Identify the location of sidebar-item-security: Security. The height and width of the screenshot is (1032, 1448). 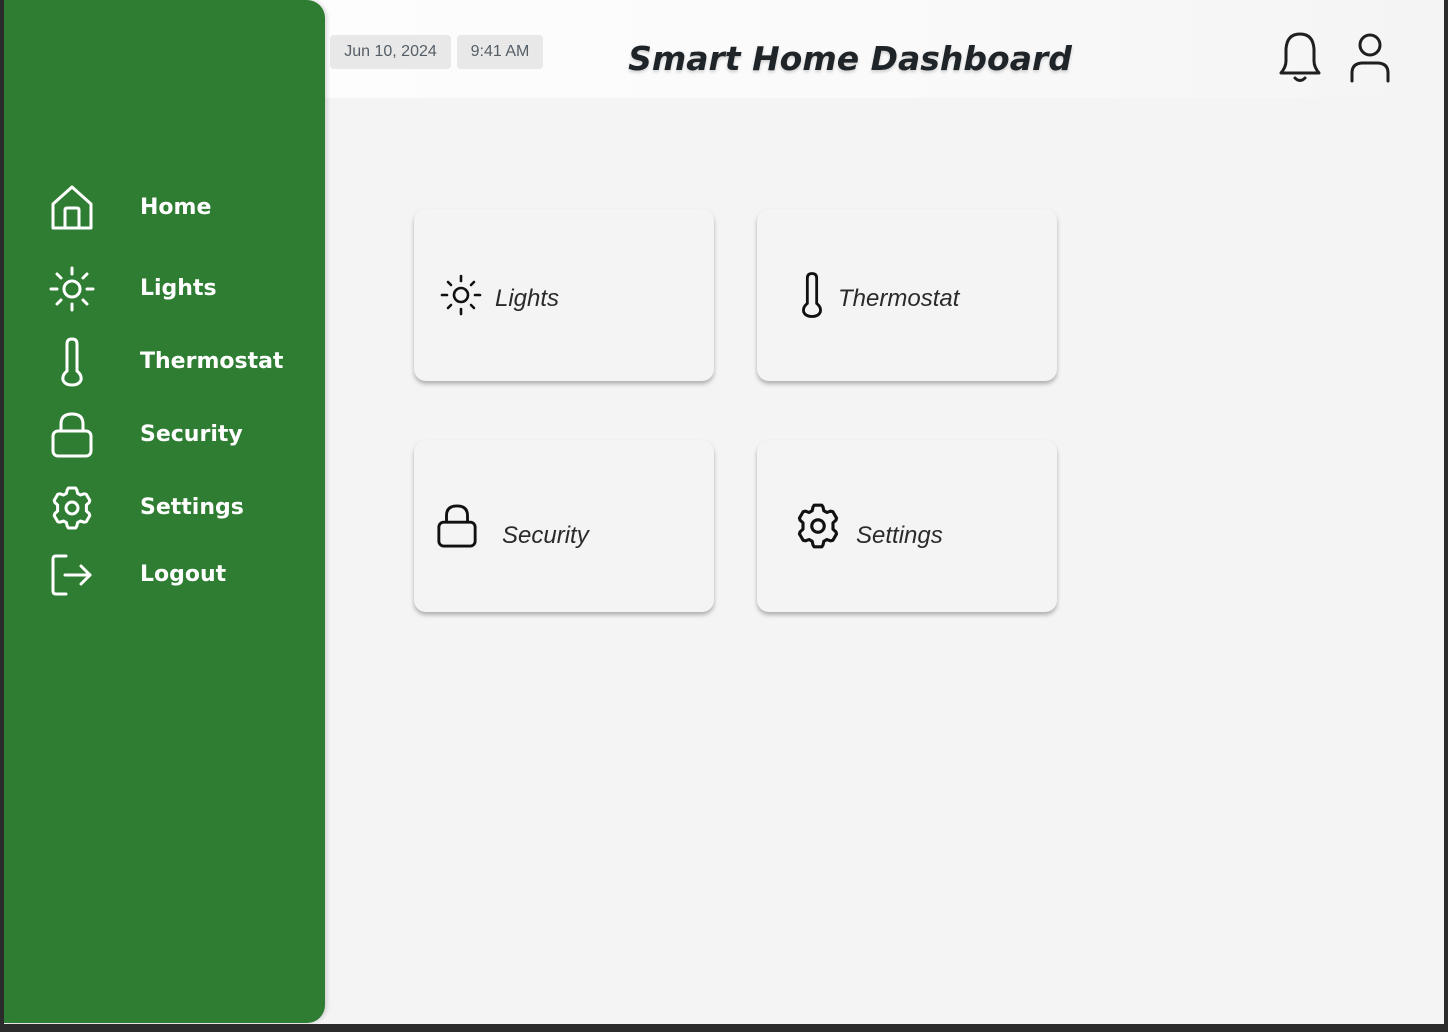
(164, 435).